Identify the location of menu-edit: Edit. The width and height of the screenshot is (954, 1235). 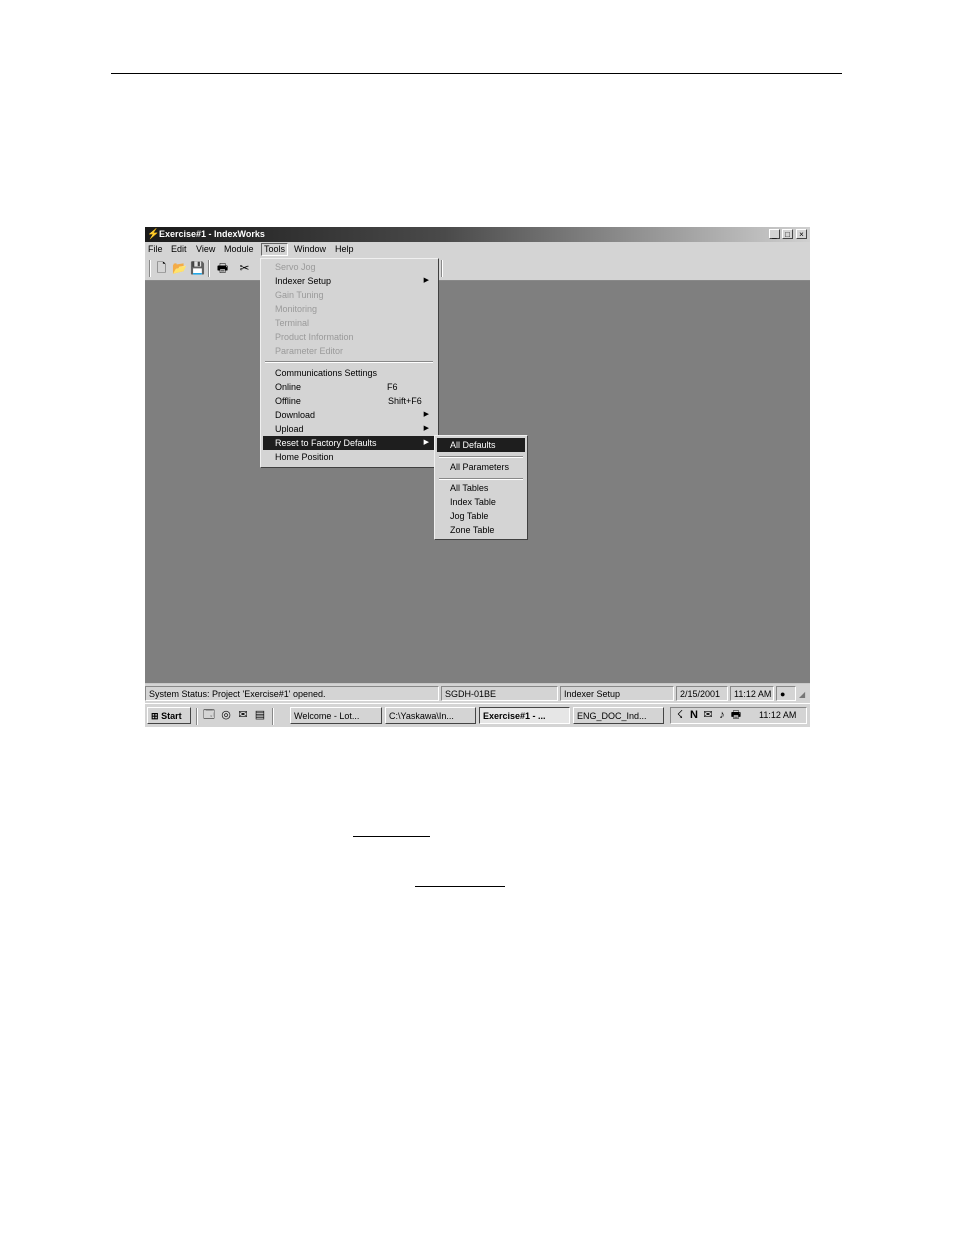
(179, 249).